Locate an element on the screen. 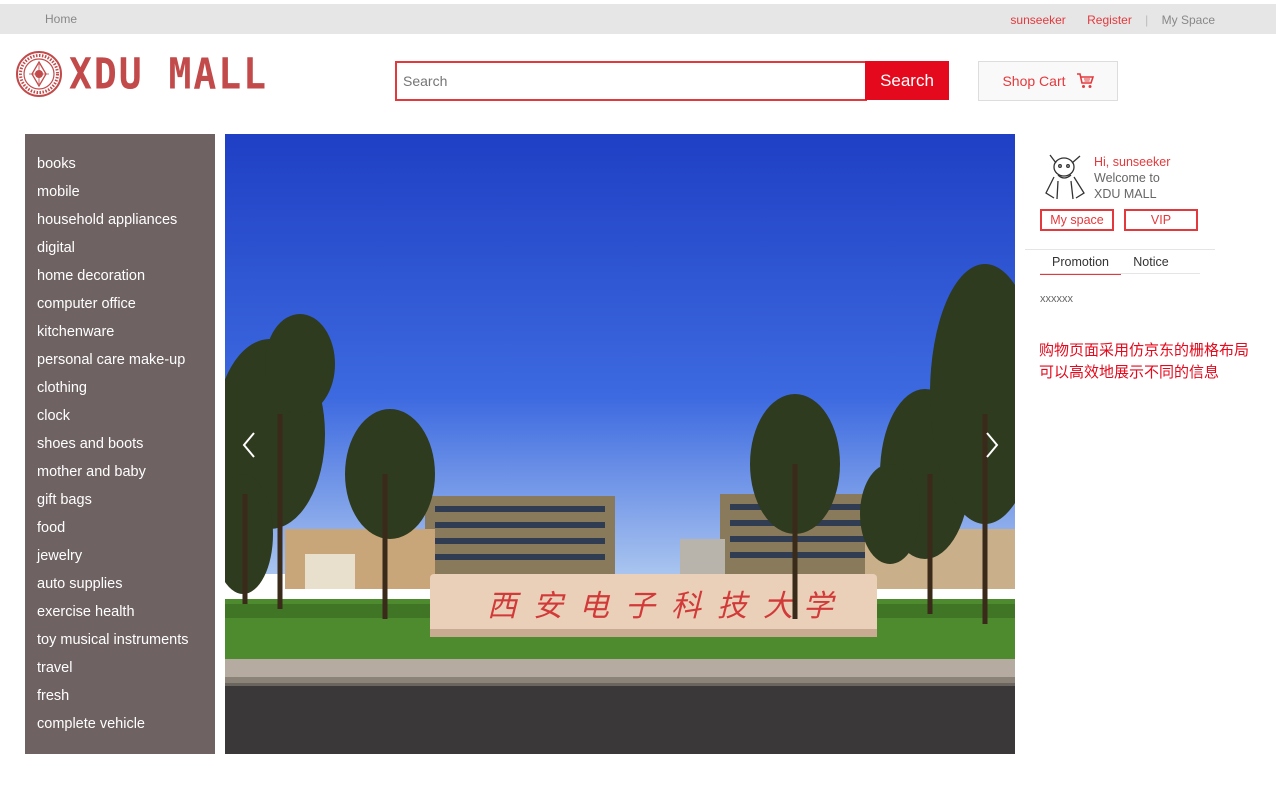 The width and height of the screenshot is (1276, 800). category-item: toy musical instruments is located at coordinates (126, 640).